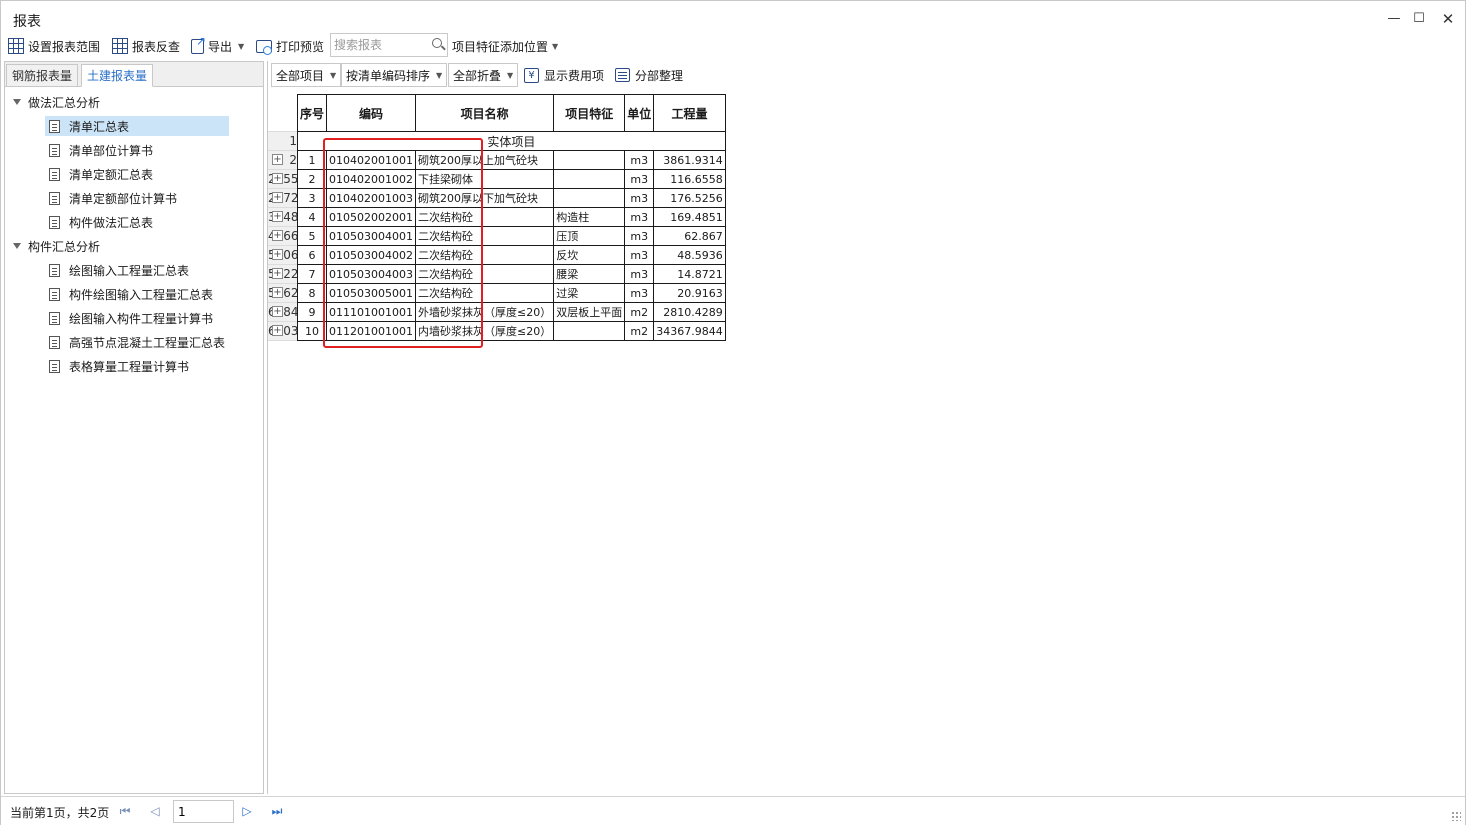  I want to click on tree-item-bill-quota-summary: 清单定额汇总表, so click(103, 174).